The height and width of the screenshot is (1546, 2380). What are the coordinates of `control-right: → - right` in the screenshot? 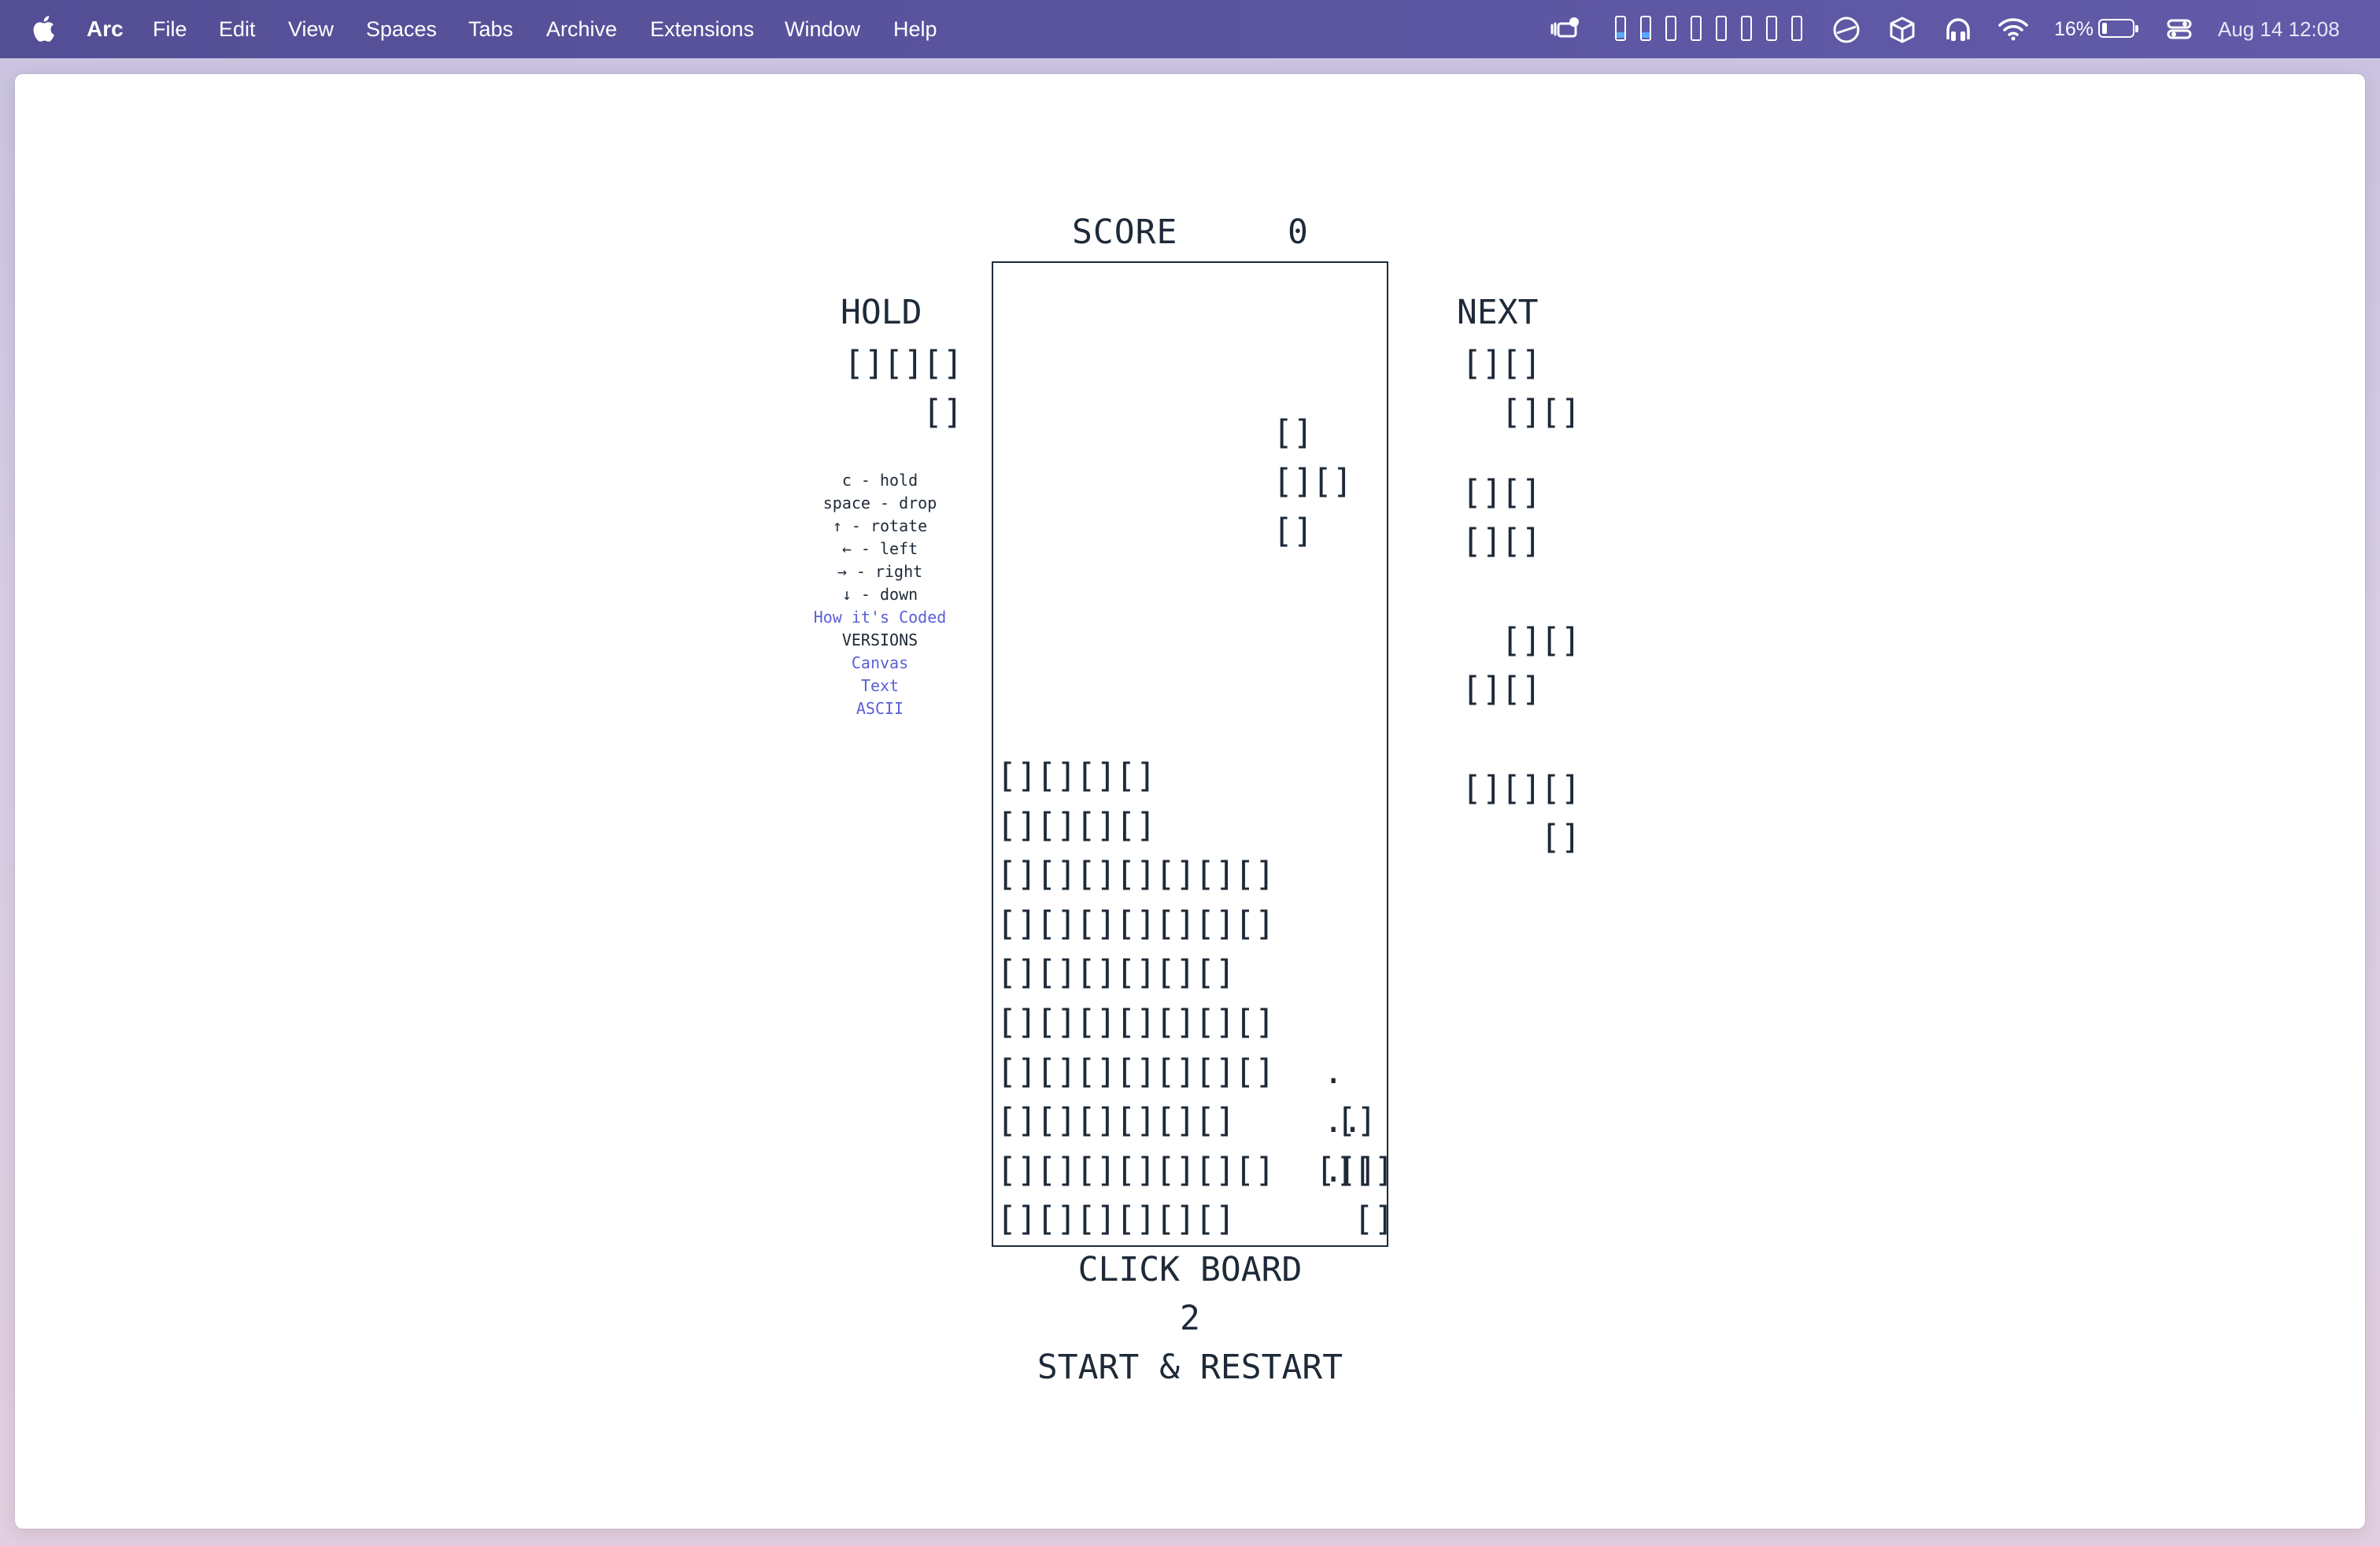 It's located at (880, 572).